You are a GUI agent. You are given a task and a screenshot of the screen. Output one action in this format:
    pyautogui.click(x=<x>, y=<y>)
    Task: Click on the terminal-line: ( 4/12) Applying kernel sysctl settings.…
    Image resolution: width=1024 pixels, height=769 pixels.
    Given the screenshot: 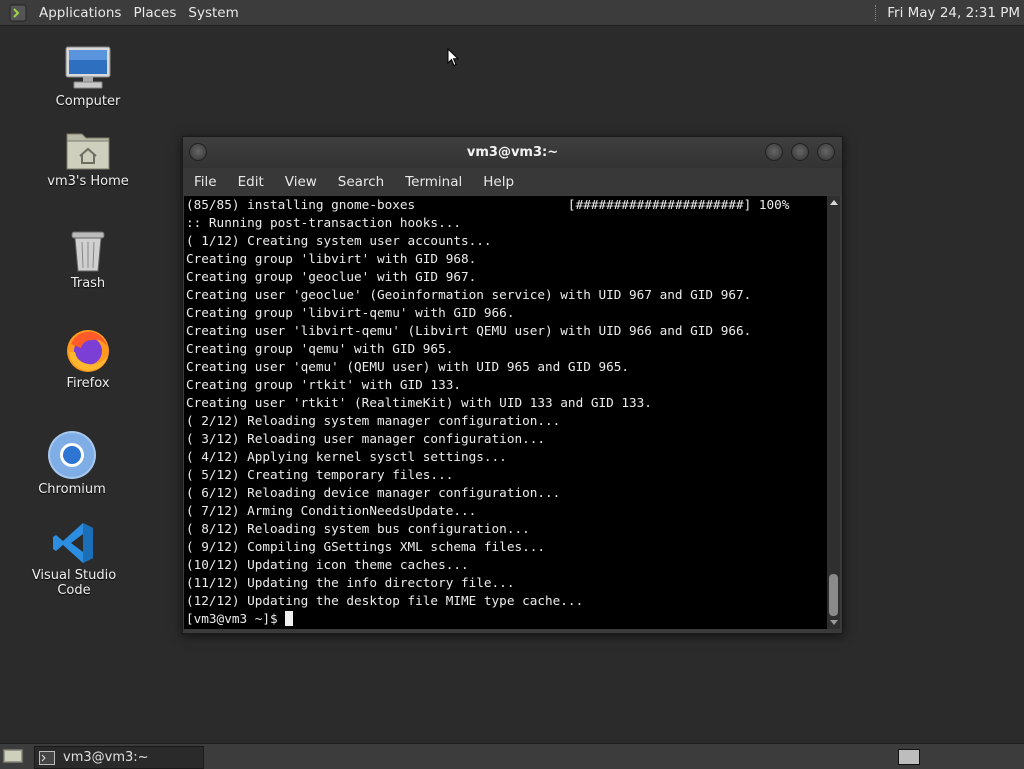 What is the action you would take?
    pyautogui.click(x=346, y=456)
    